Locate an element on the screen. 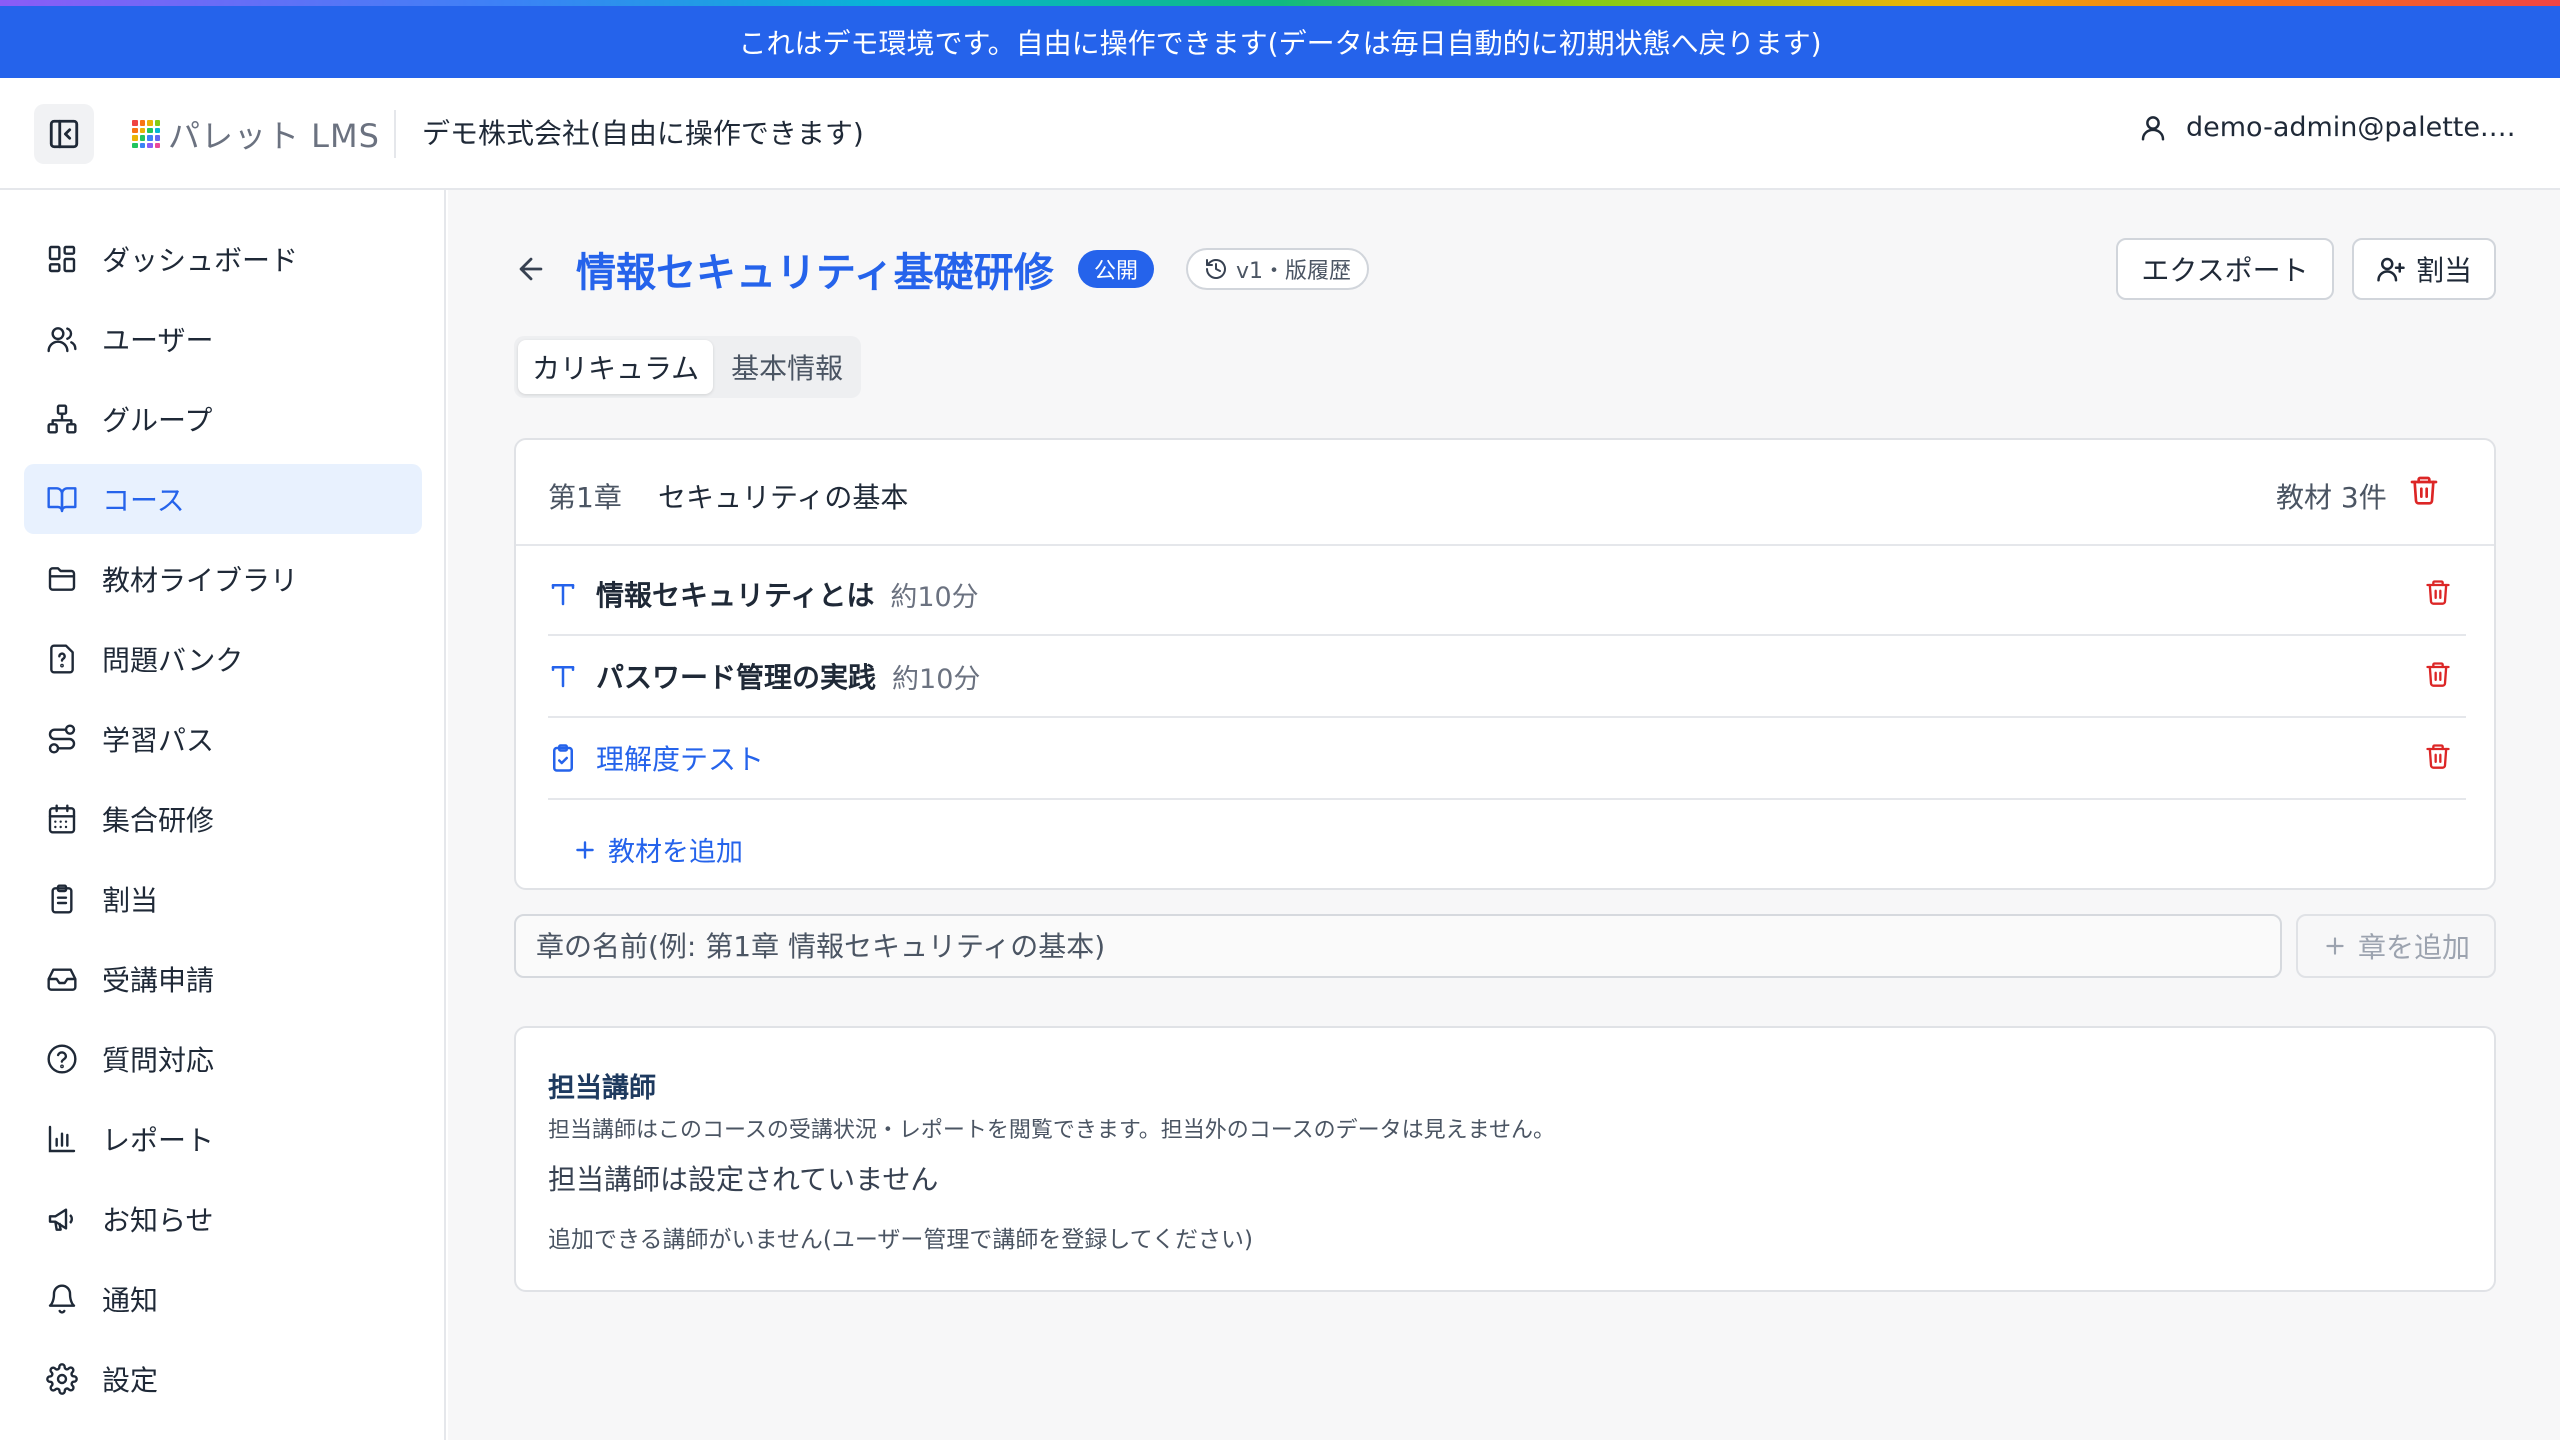 This screenshot has width=2560, height=1440. export-button: エクスポート is located at coordinates (2225, 269).